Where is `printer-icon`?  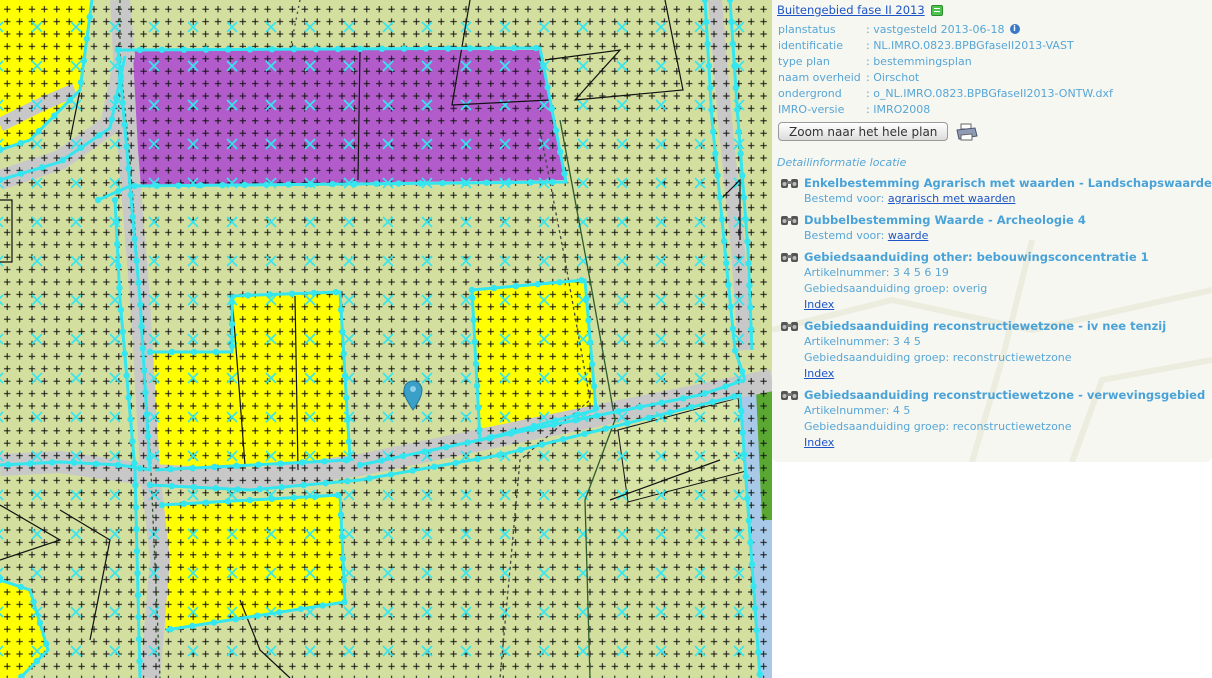 printer-icon is located at coordinates (967, 132).